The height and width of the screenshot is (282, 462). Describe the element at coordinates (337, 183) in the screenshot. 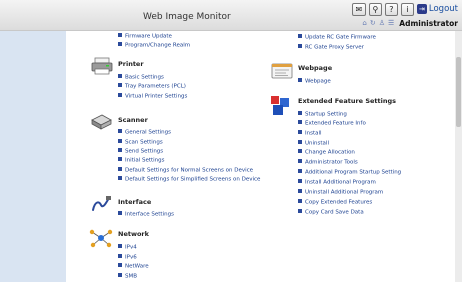

I see `link-install-additional-program: Install Additional Program` at that location.